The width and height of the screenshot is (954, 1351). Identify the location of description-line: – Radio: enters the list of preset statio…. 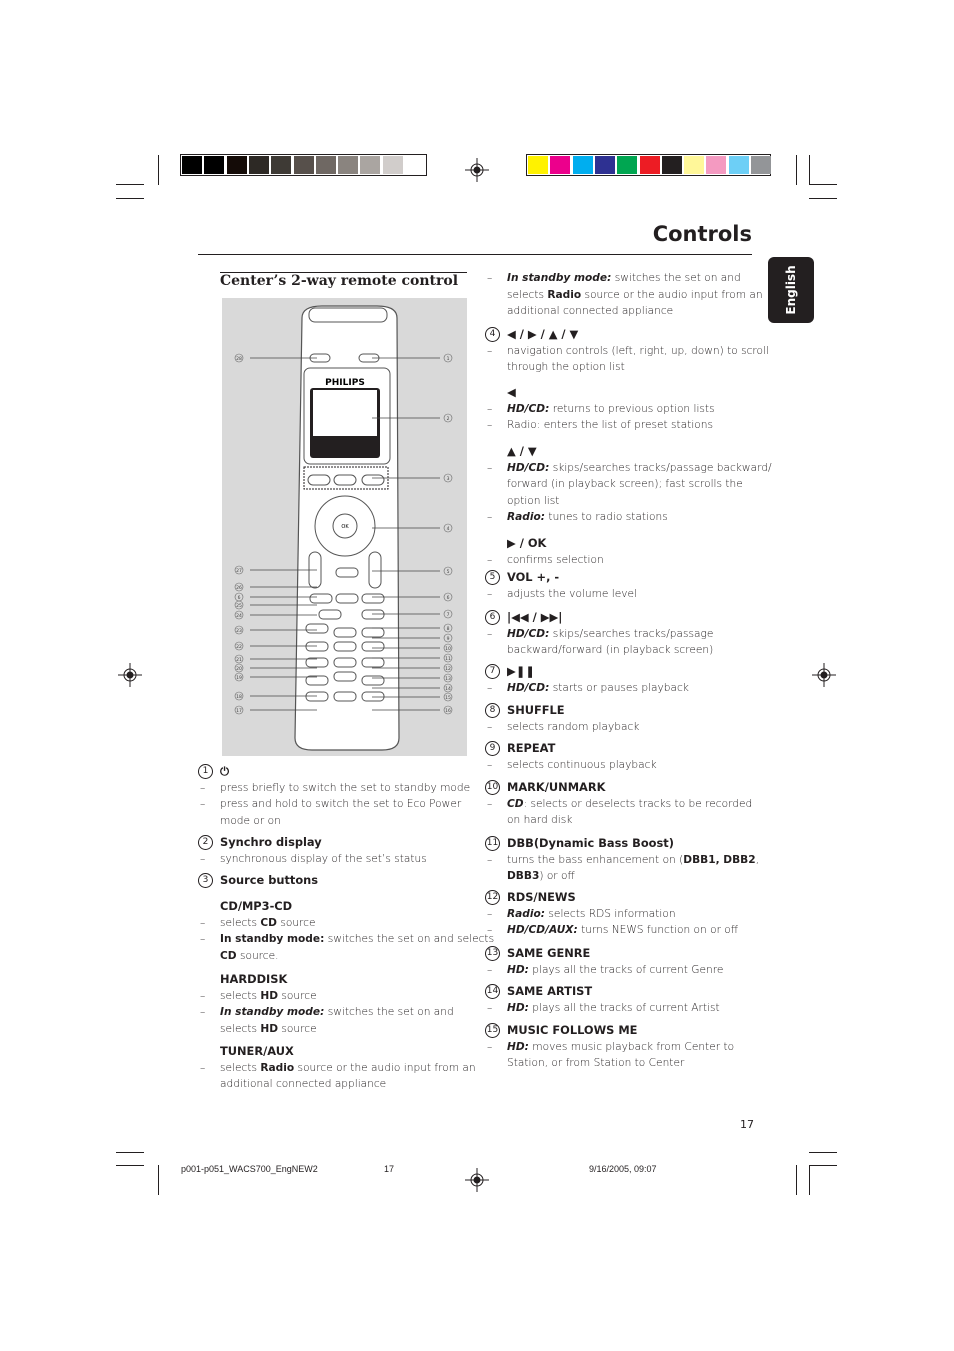
(601, 425).